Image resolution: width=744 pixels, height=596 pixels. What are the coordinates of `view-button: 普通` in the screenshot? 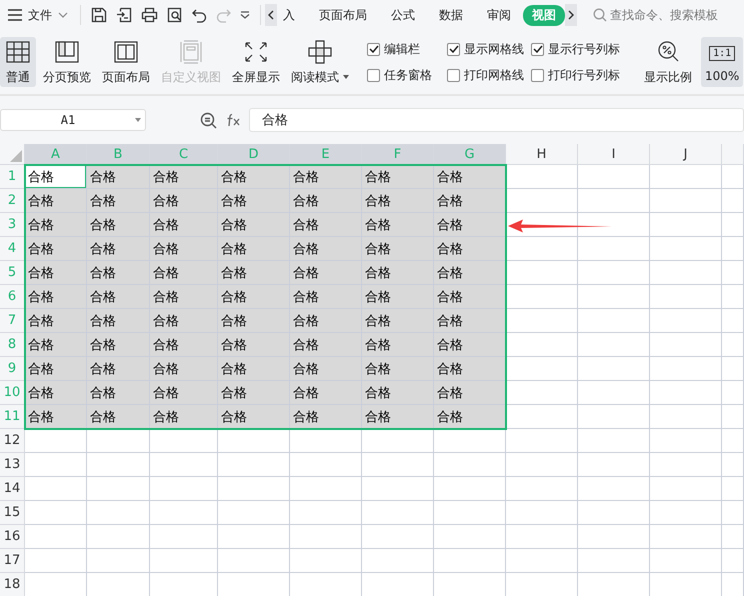 It's located at (18, 62).